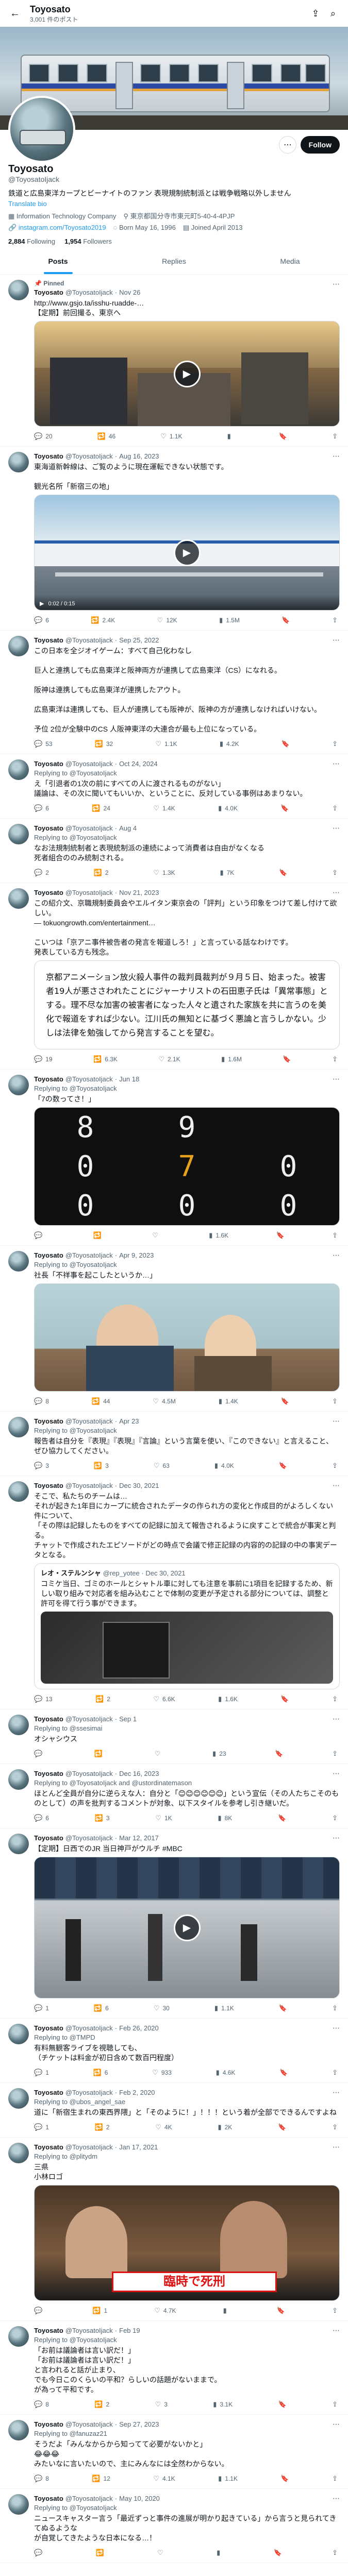 The width and height of the screenshot is (348, 2576). I want to click on reply-button: 💬 20, so click(43, 436).